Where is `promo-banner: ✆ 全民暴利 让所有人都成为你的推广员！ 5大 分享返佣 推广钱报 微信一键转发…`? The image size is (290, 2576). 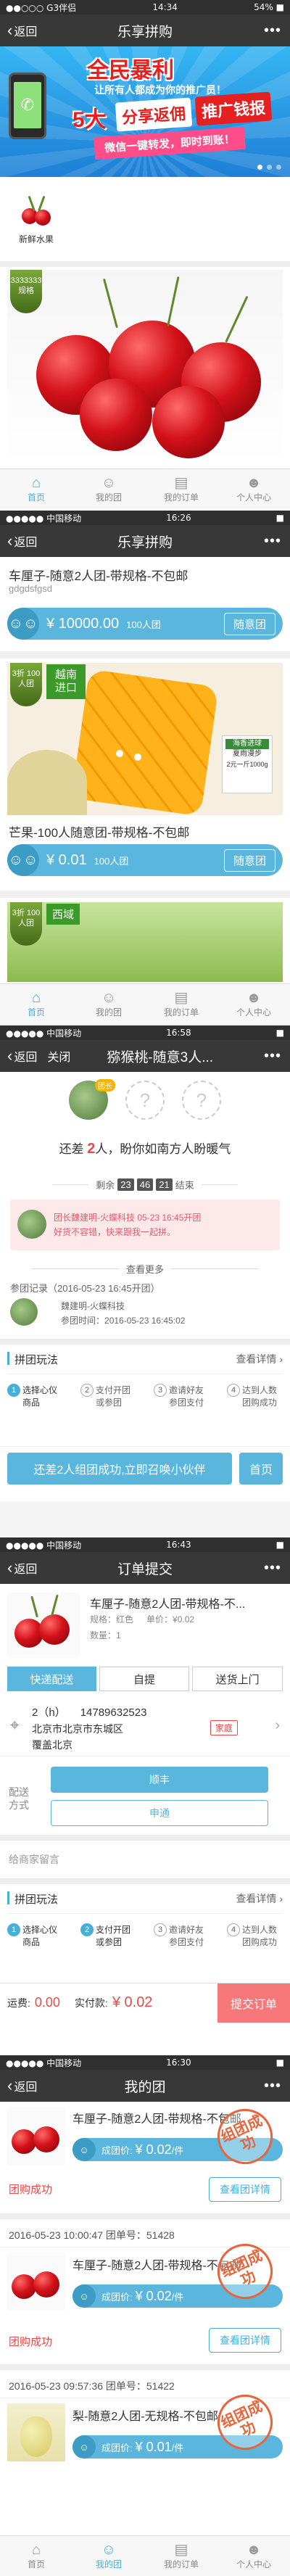
promo-banner: ✆ 全民暴利 让所有人都成为你的推广员！ 5大 分享返佣 推广钱报 微信一键转发… is located at coordinates (145, 111).